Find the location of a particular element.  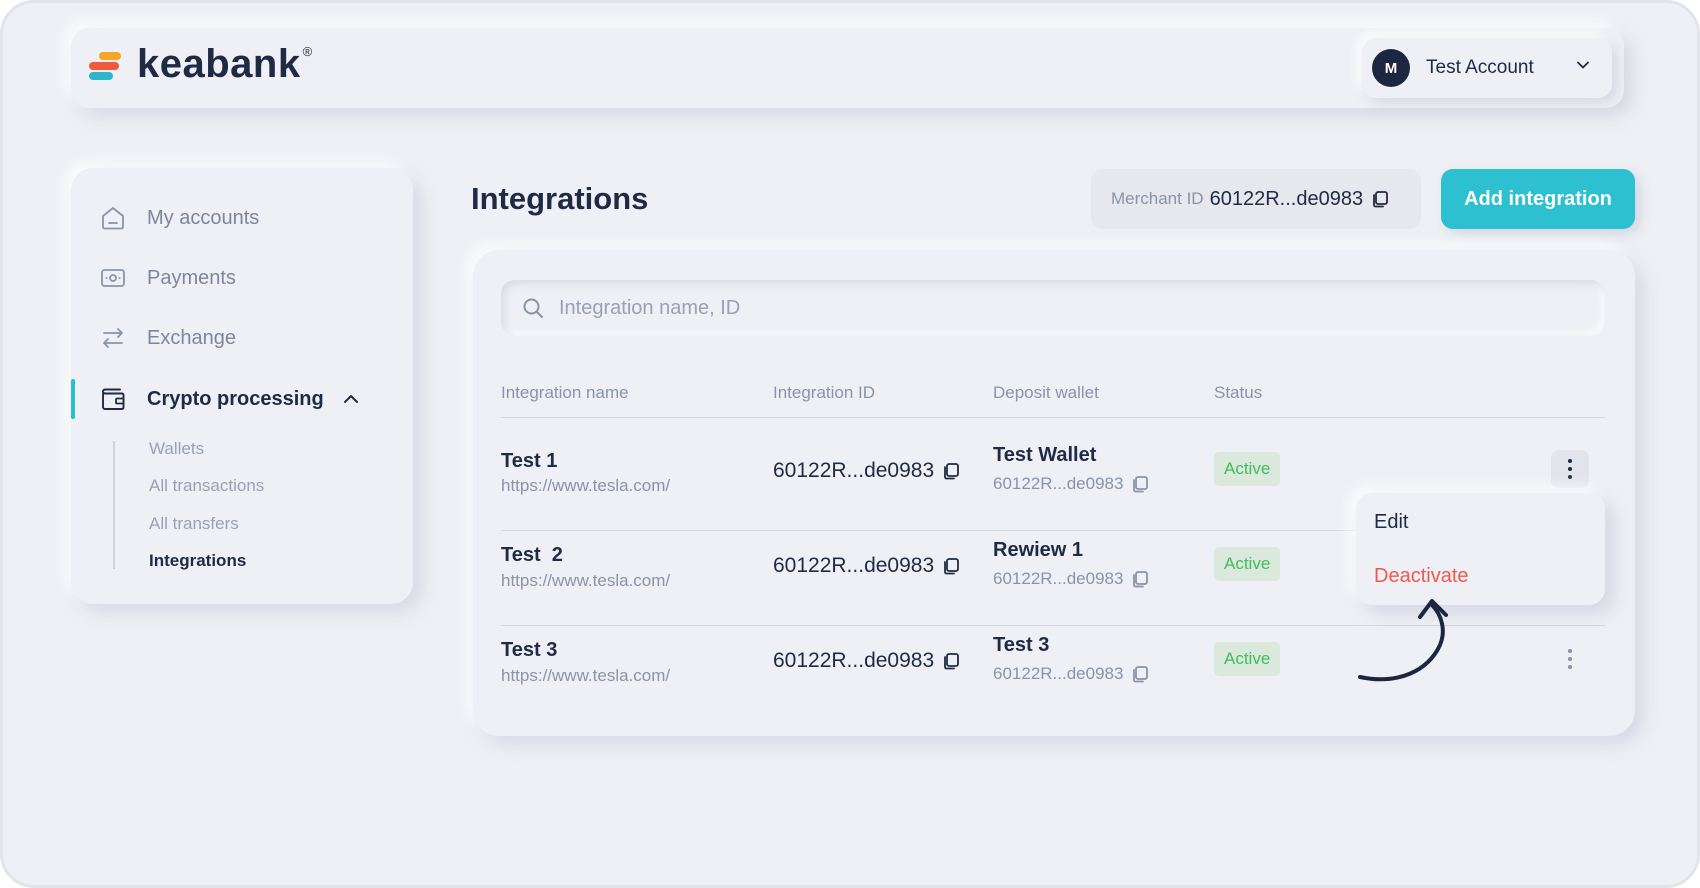

menu-item-deactivate: Deactivate is located at coordinates (1421, 576).